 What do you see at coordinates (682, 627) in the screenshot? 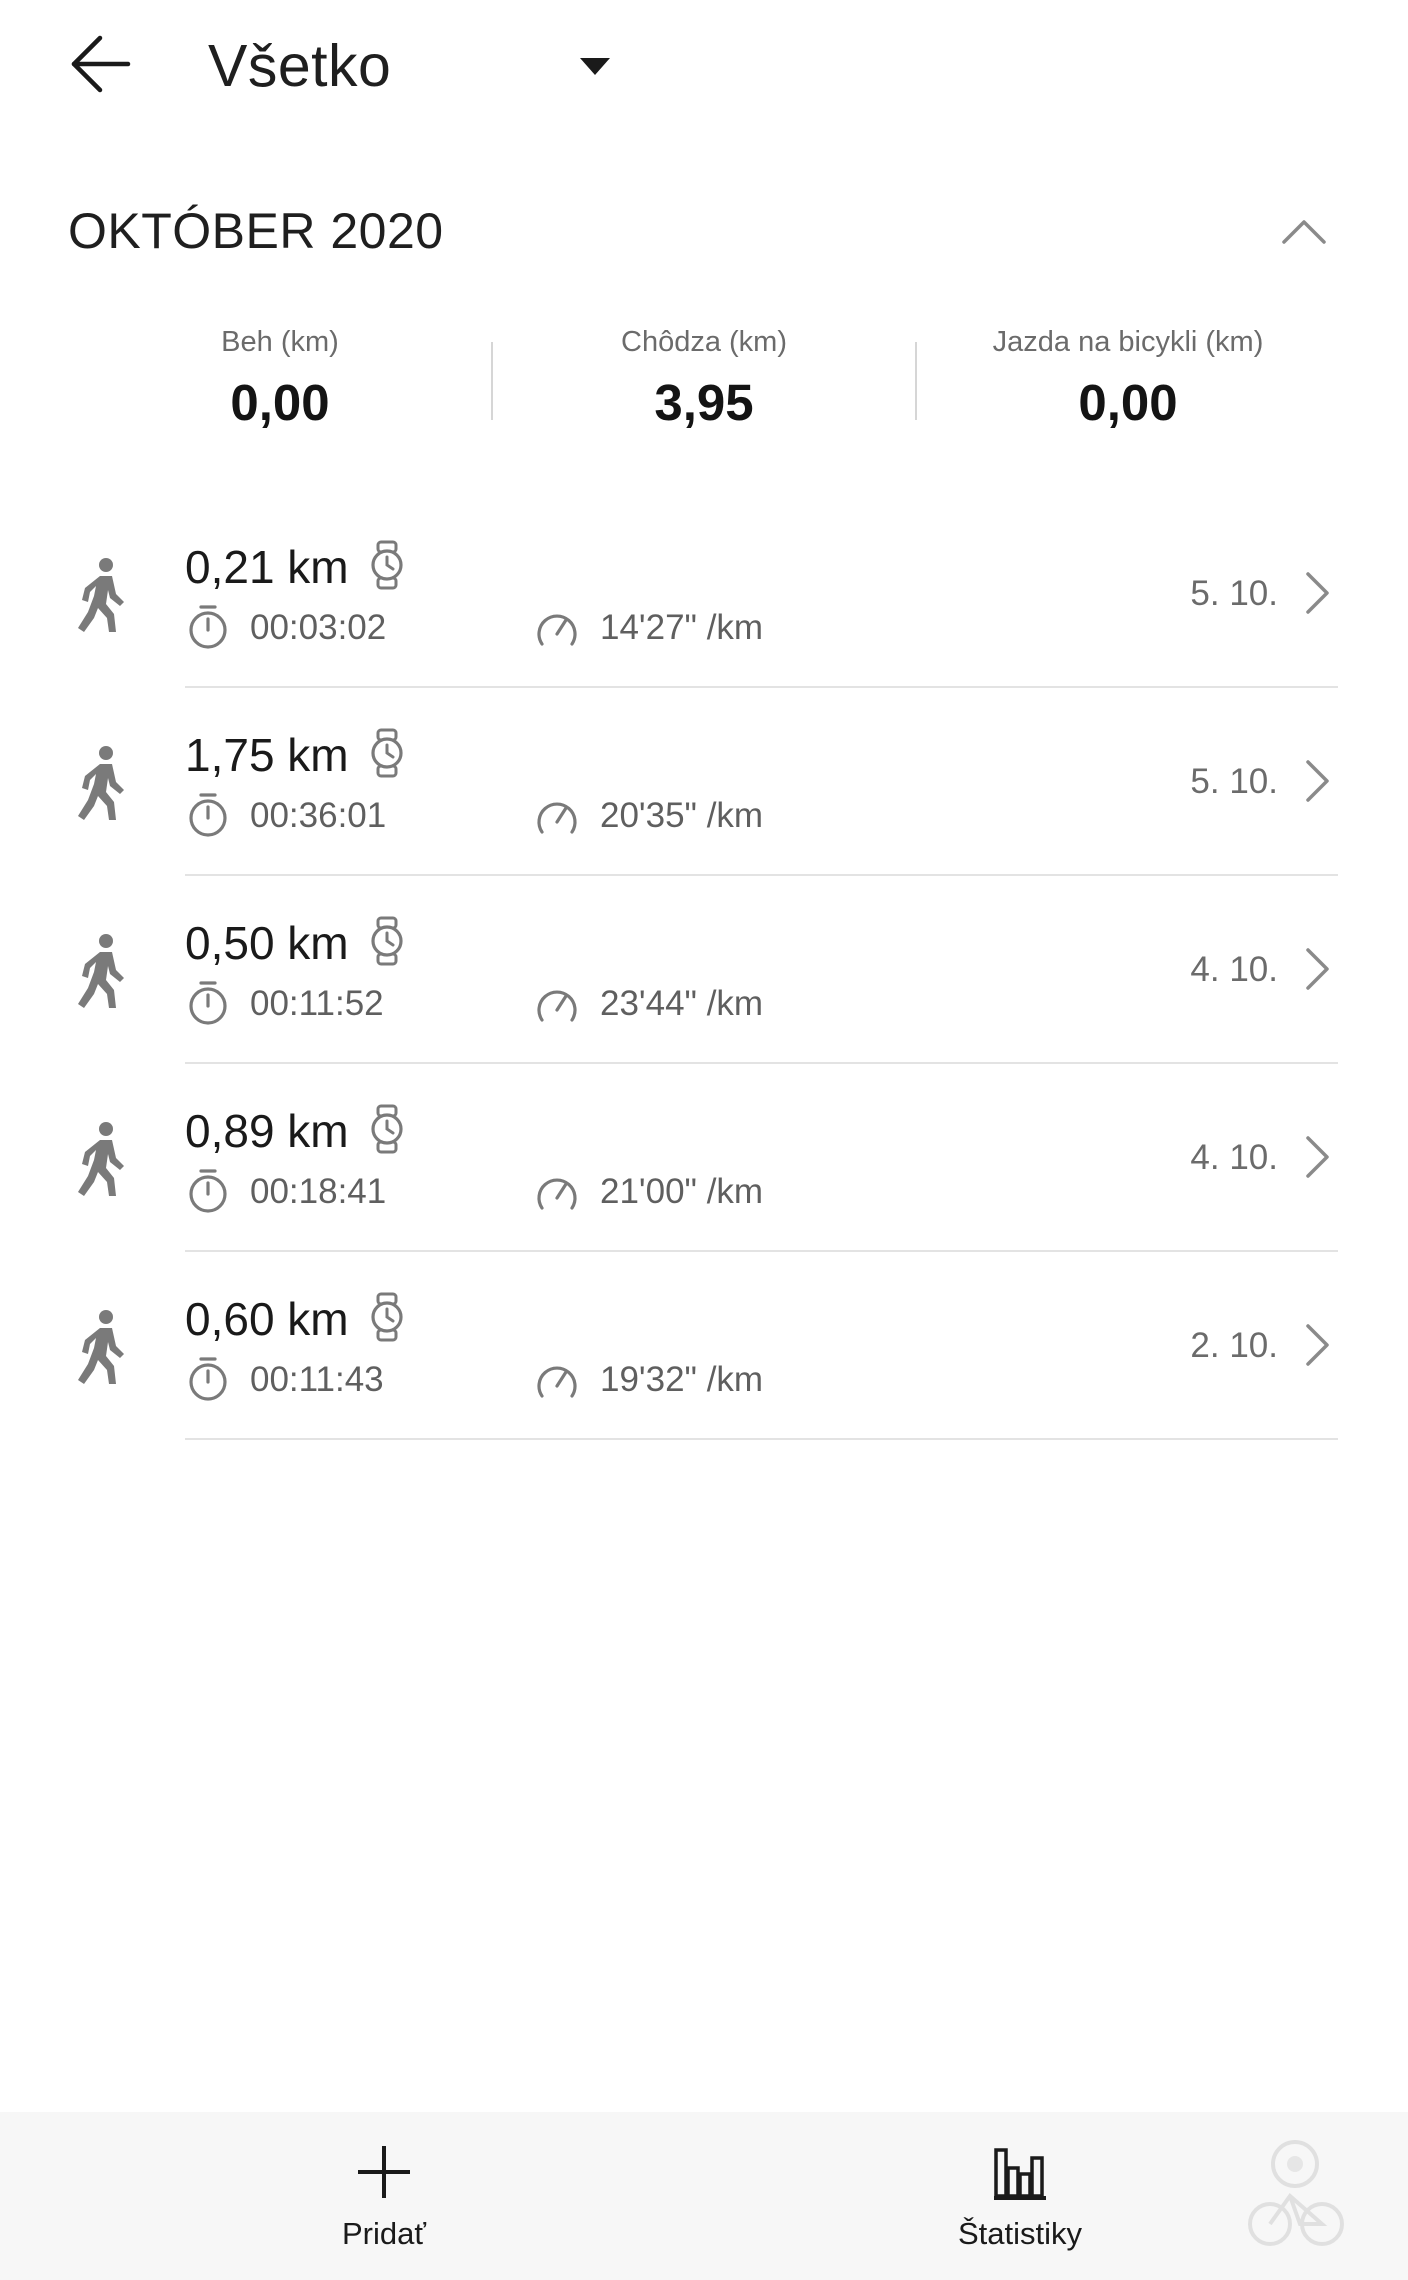
I see `activity-pace: 14'27" /km` at bounding box center [682, 627].